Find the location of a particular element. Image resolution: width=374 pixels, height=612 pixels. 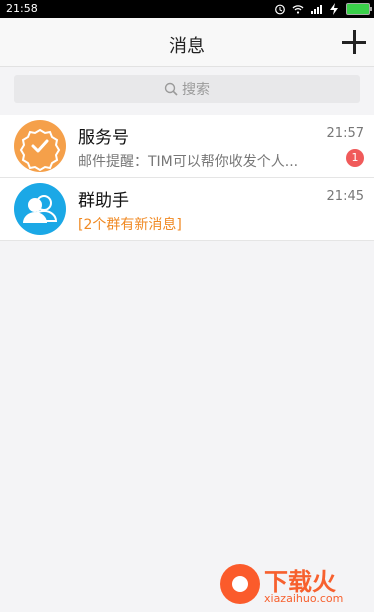

plus-icon is located at coordinates (354, 42).